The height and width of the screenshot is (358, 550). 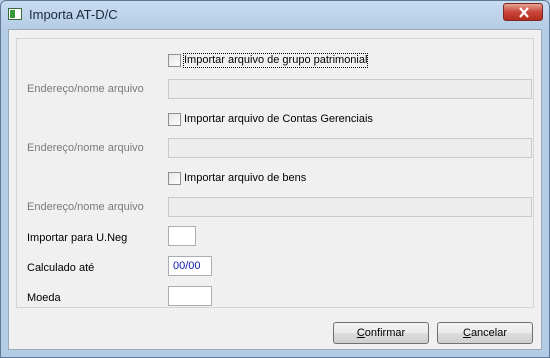 I want to click on calculado-ate-label: Calculado até, so click(x=61, y=268).